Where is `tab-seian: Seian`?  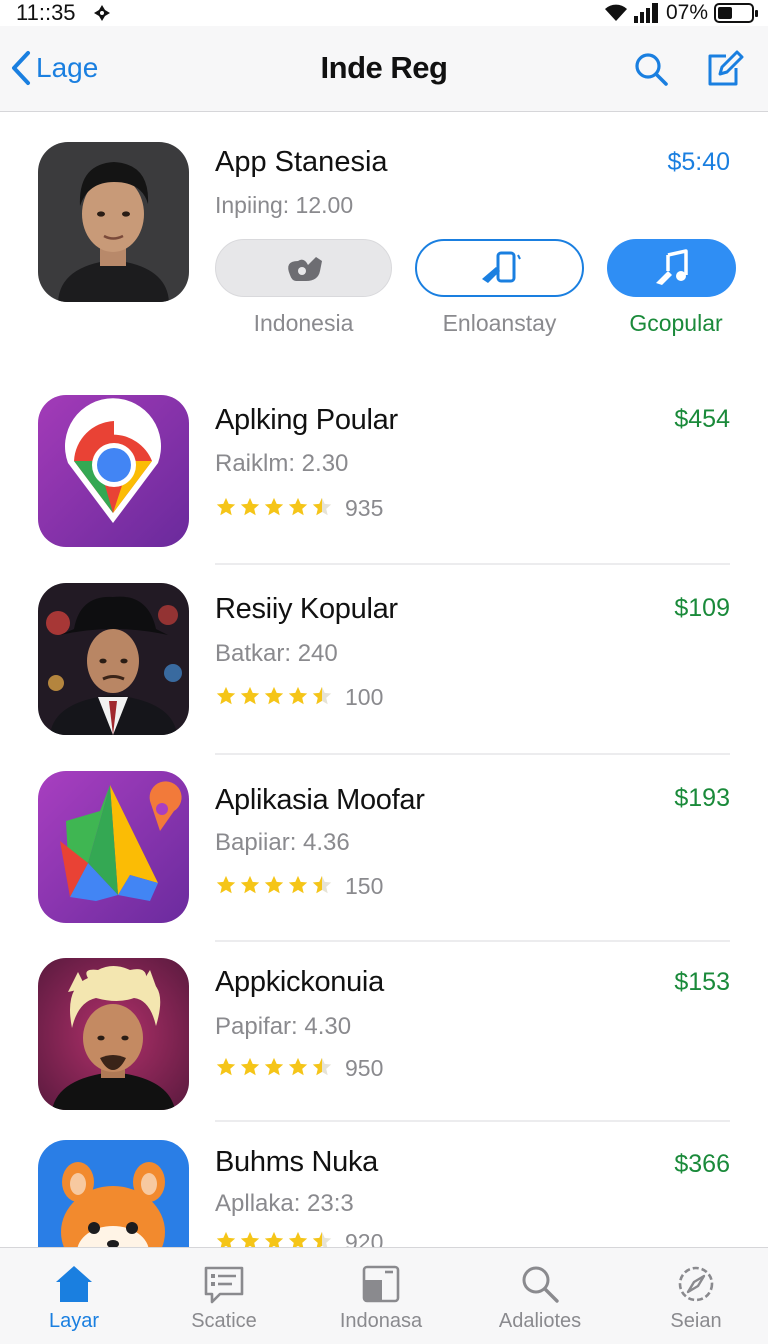
tab-seian: Seian is located at coordinates (696, 1296).